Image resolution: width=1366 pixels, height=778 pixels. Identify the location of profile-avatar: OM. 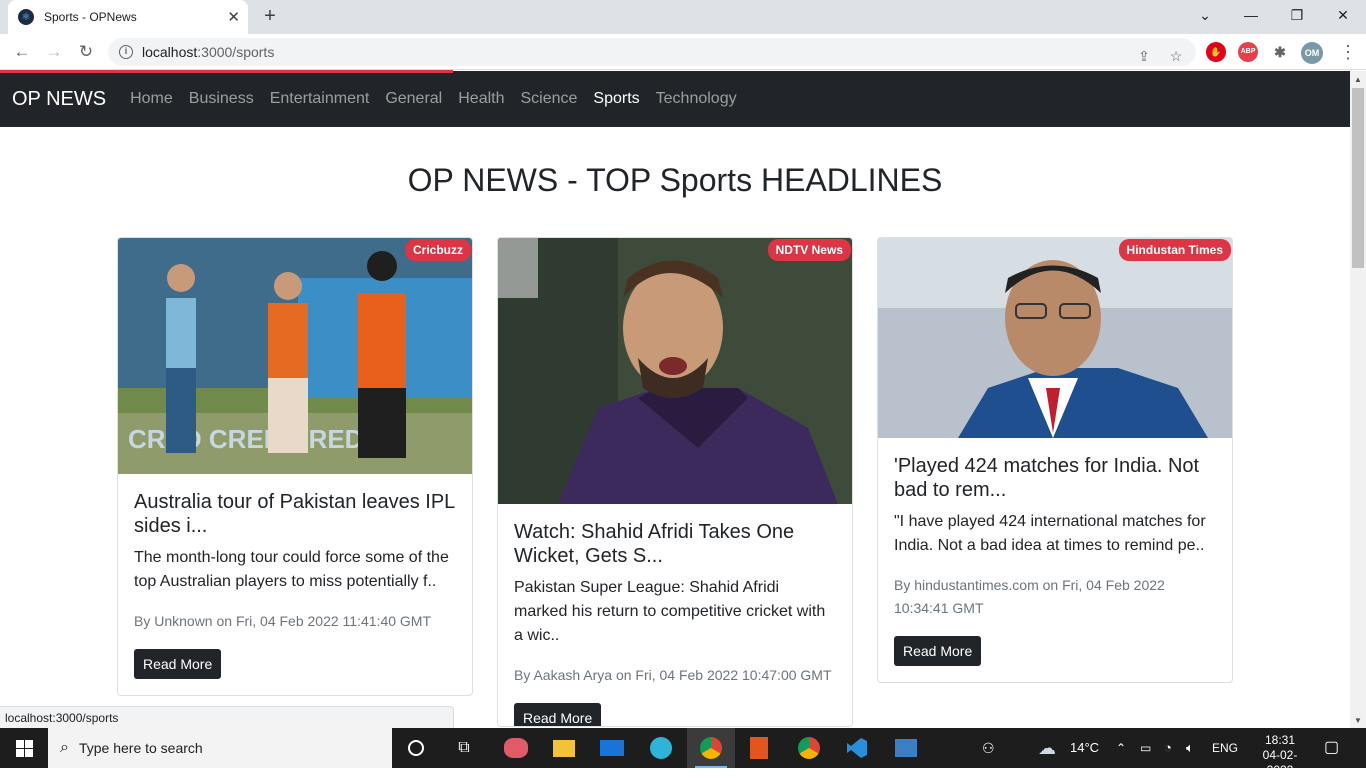
(1312, 53).